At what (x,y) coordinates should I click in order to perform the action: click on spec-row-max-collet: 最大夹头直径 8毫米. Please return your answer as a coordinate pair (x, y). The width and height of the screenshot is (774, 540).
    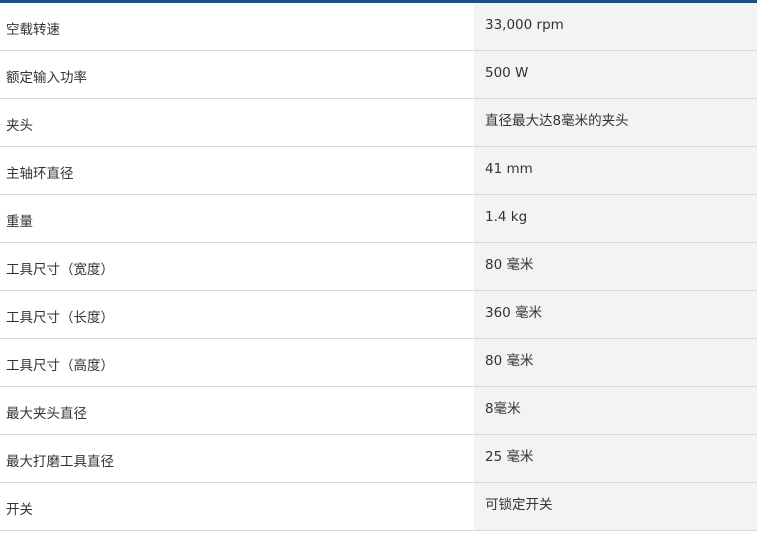
    Looking at the image, I should click on (378, 411).